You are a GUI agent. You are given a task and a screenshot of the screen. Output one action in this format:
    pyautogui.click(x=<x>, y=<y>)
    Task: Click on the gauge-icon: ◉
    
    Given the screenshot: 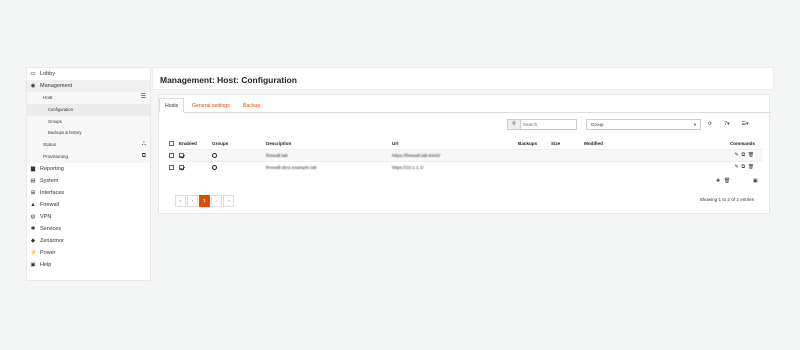 What is the action you would take?
    pyautogui.click(x=33, y=86)
    